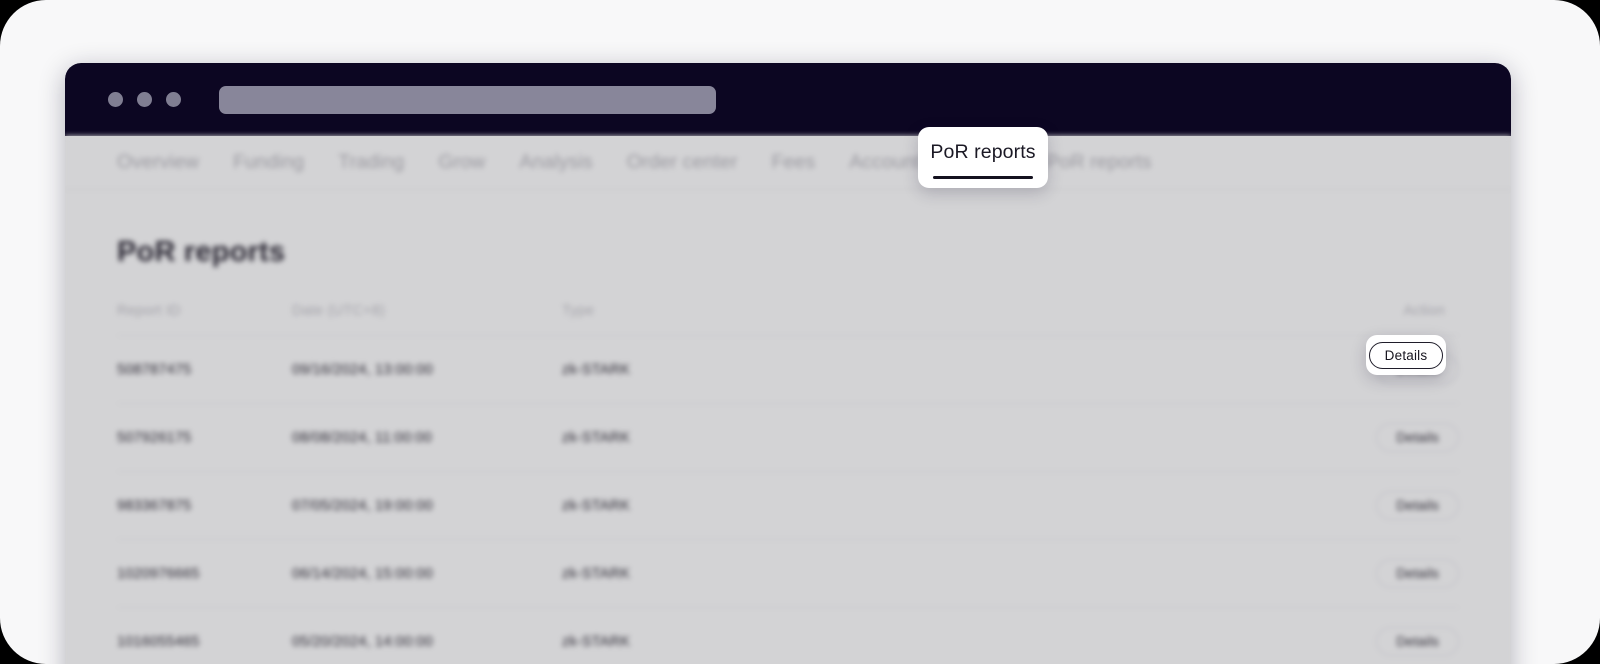 The width and height of the screenshot is (1600, 664). I want to click on nav-item-order-center: Order center, so click(682, 162).